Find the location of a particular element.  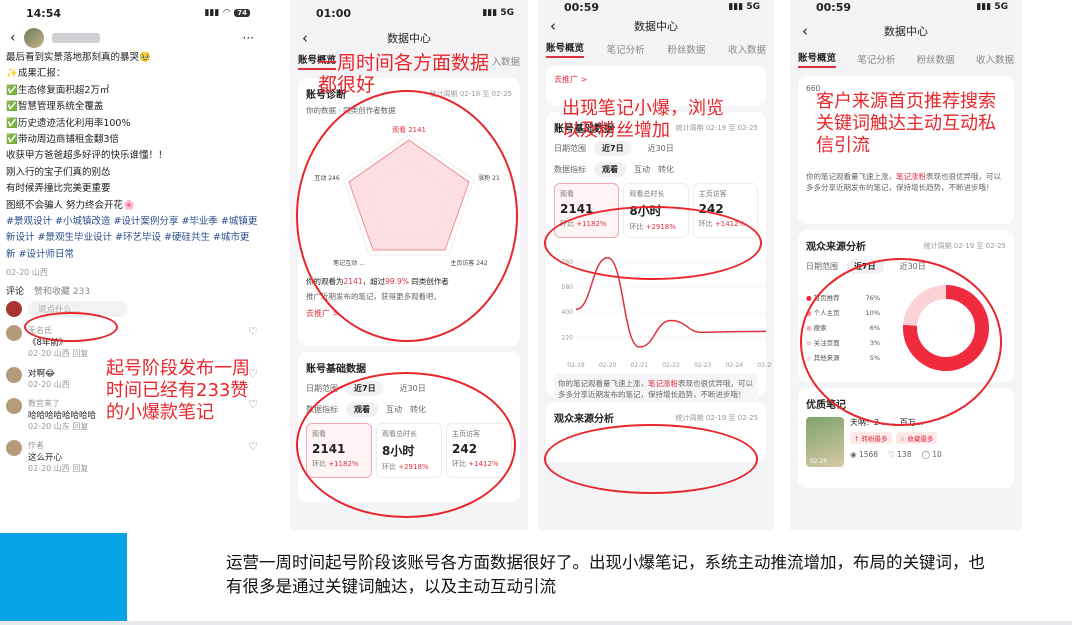

aud-title: 观众来源分析 is located at coordinates (836, 247).